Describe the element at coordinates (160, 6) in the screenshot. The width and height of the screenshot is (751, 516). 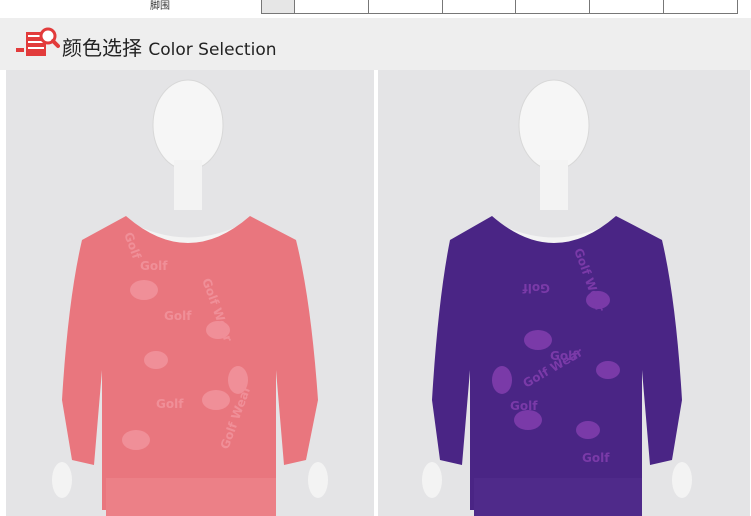
I see `size-row-label: 脚围` at that location.